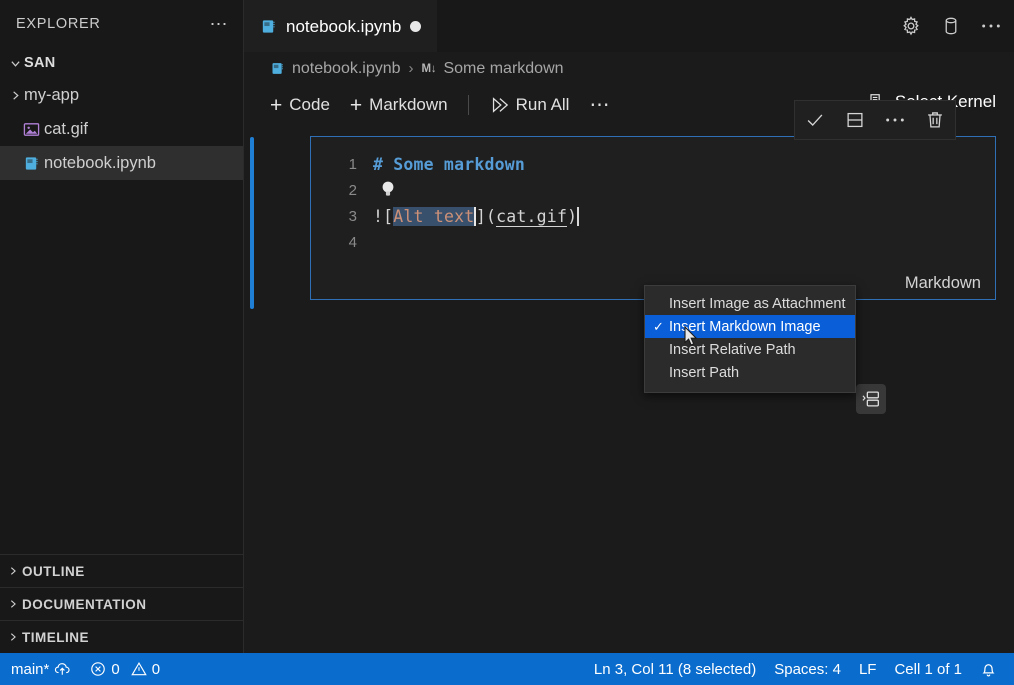 This screenshot has width=1014, height=685. I want to click on menu-item-insert-image-as-attachment: Insert Image as Attachment, so click(750, 303).